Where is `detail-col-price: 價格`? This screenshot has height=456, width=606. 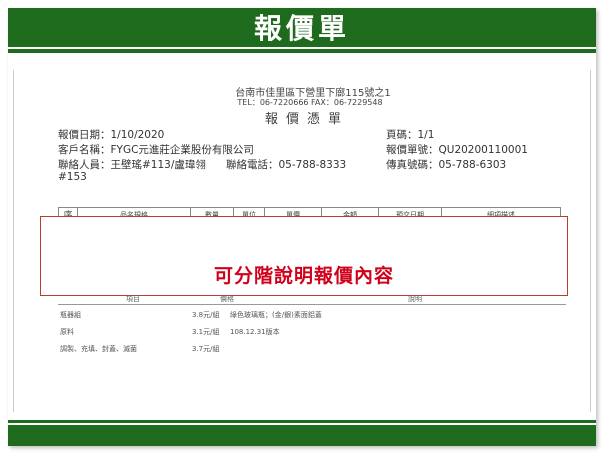 detail-col-price: 價格 is located at coordinates (227, 299).